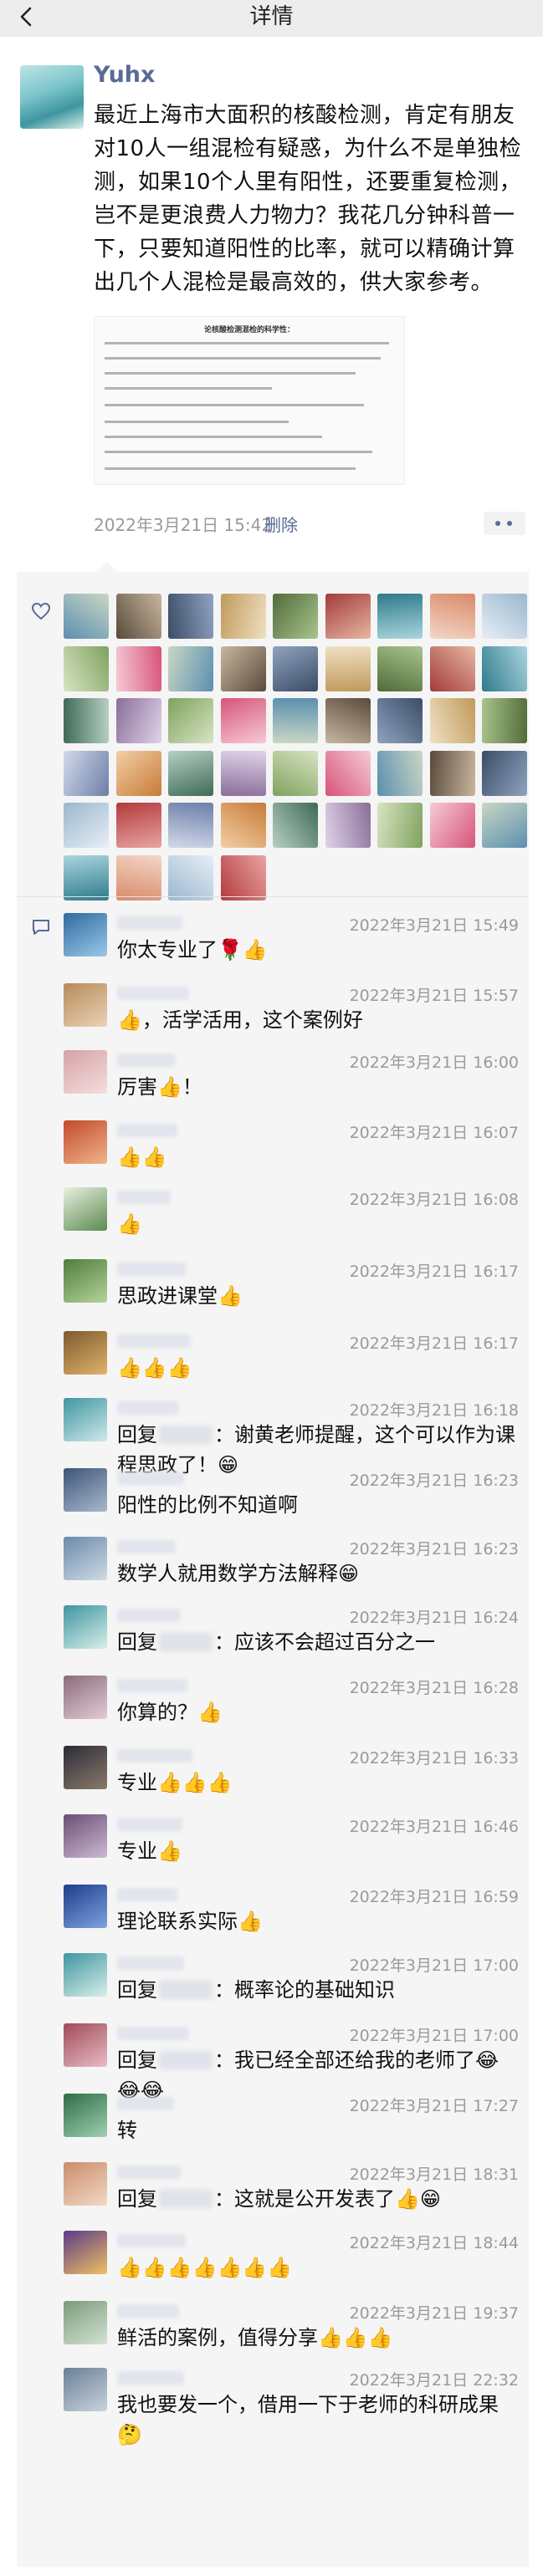  What do you see at coordinates (318, 1020) in the screenshot?
I see `comment-text: 👍，活学活用，这个案例好` at bounding box center [318, 1020].